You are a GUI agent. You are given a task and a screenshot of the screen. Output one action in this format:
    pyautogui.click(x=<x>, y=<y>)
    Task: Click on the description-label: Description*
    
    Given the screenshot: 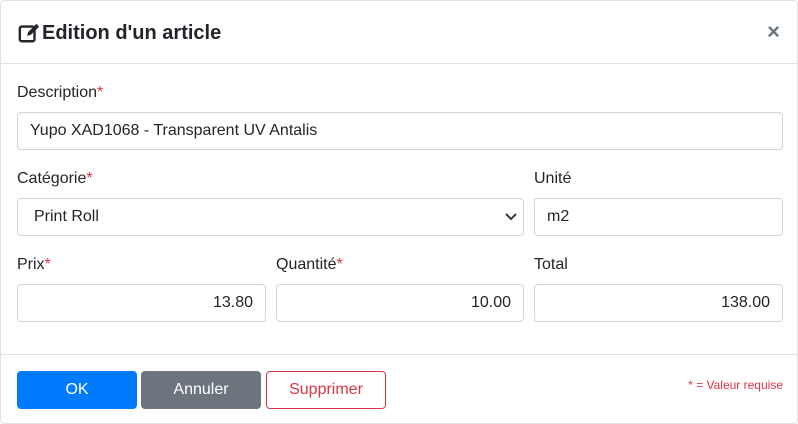 What is the action you would take?
    pyautogui.click(x=60, y=93)
    